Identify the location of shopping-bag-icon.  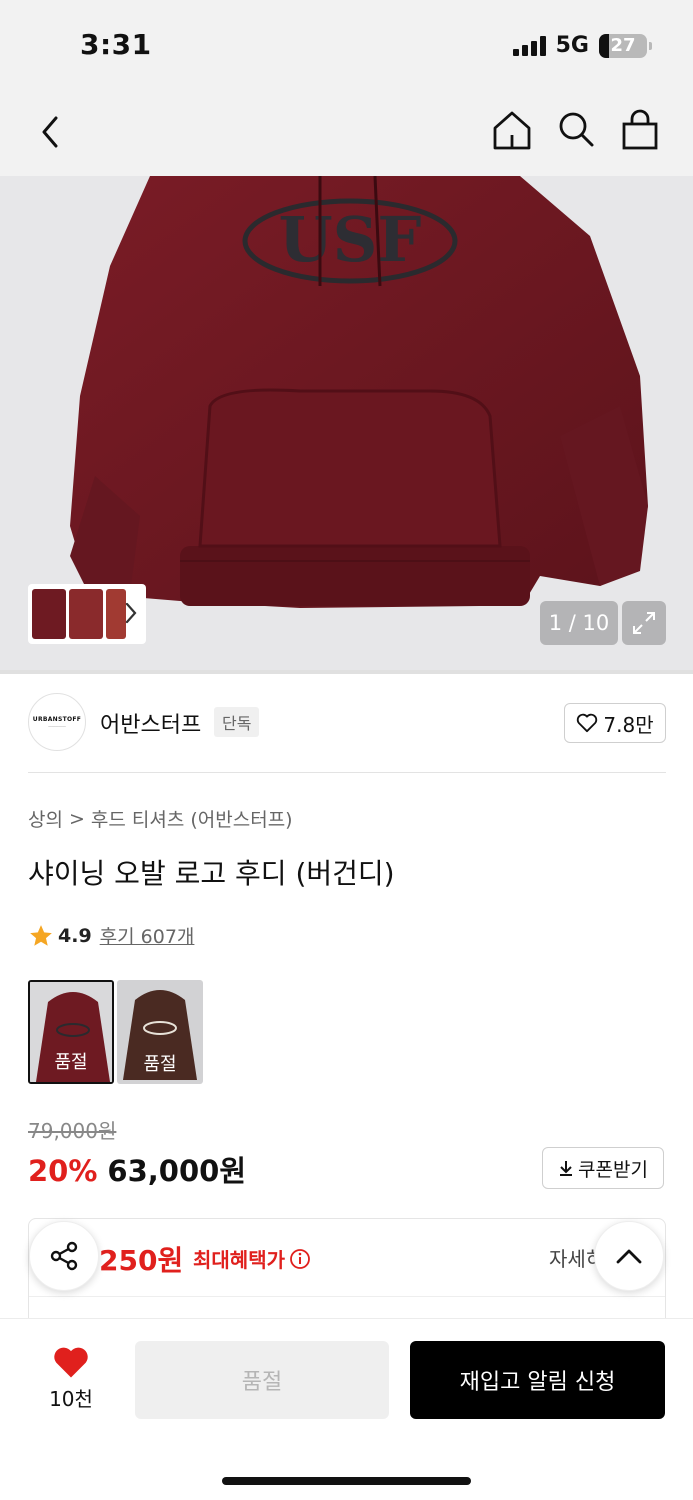
(640, 130).